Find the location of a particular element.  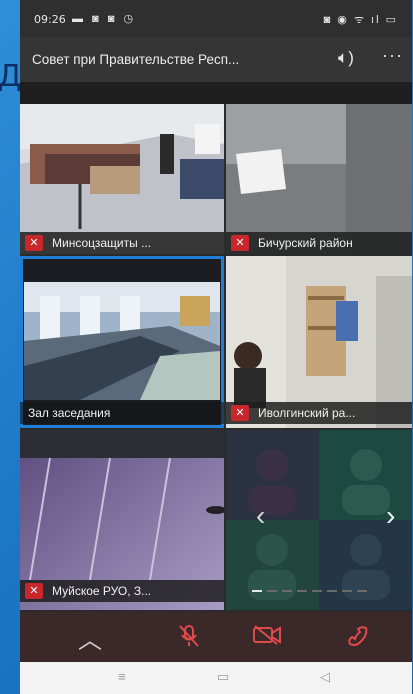

participant-label: ✕ Бичурский район is located at coordinates (319, 243).